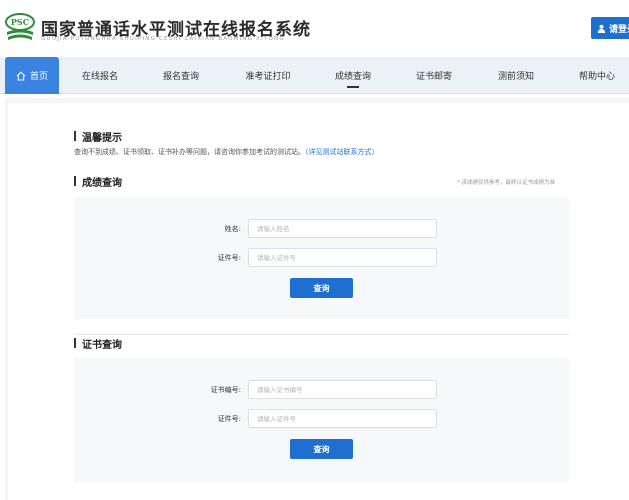 This screenshot has height=500, width=629. Describe the element at coordinates (189, 152) in the screenshot. I see `tips-text-body: 查询不到成绩、证书领取、证书补办等问题，请咨询你参加考试的测试站。` at that location.